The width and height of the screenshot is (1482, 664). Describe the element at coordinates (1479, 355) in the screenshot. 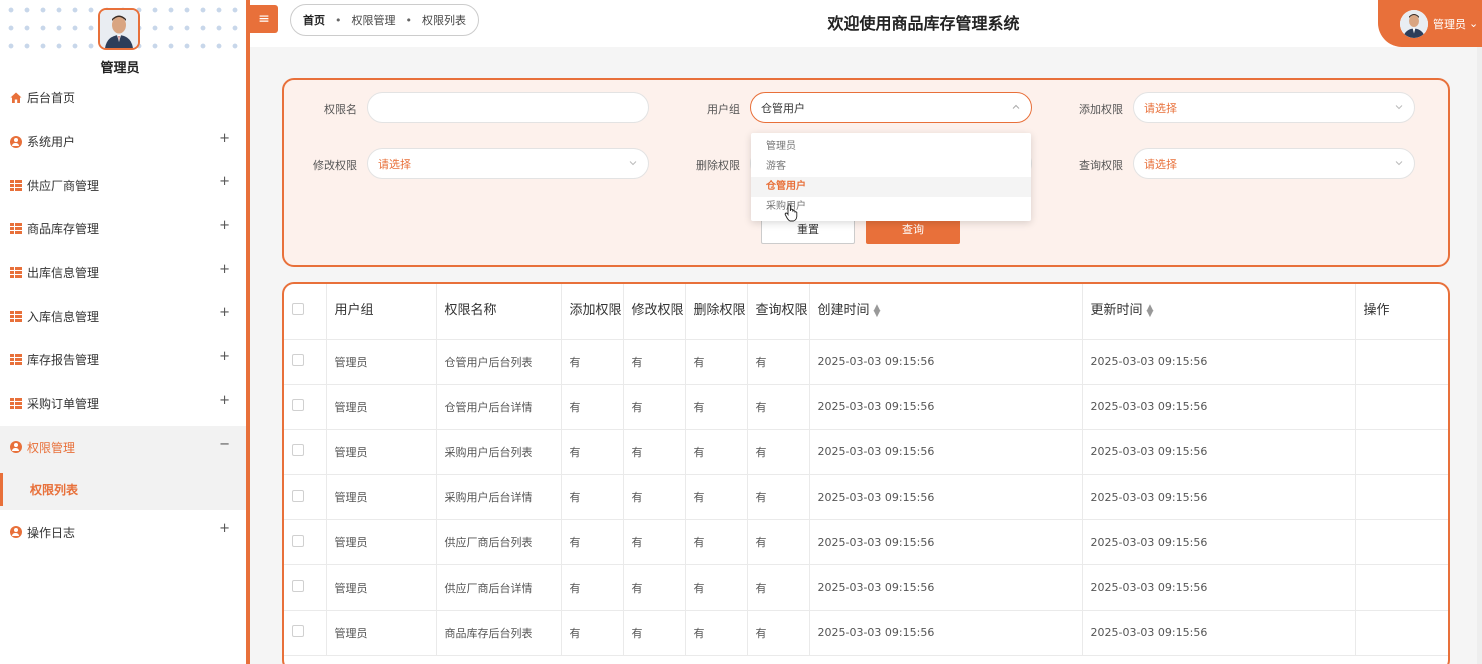

I see `scrollbar` at that location.